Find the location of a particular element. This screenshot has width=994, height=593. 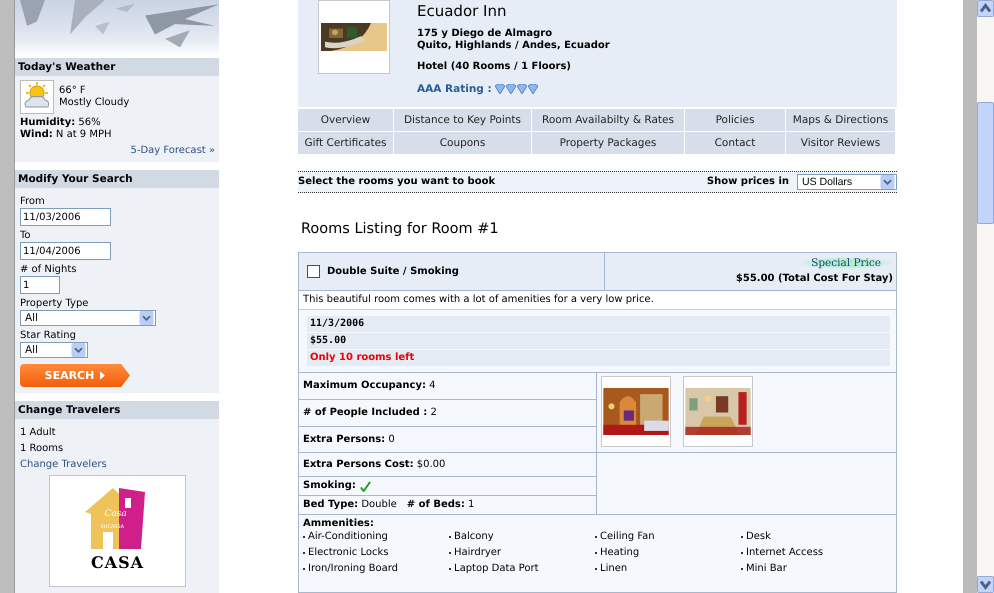

logo-wordmark: CASA is located at coordinates (117, 562).